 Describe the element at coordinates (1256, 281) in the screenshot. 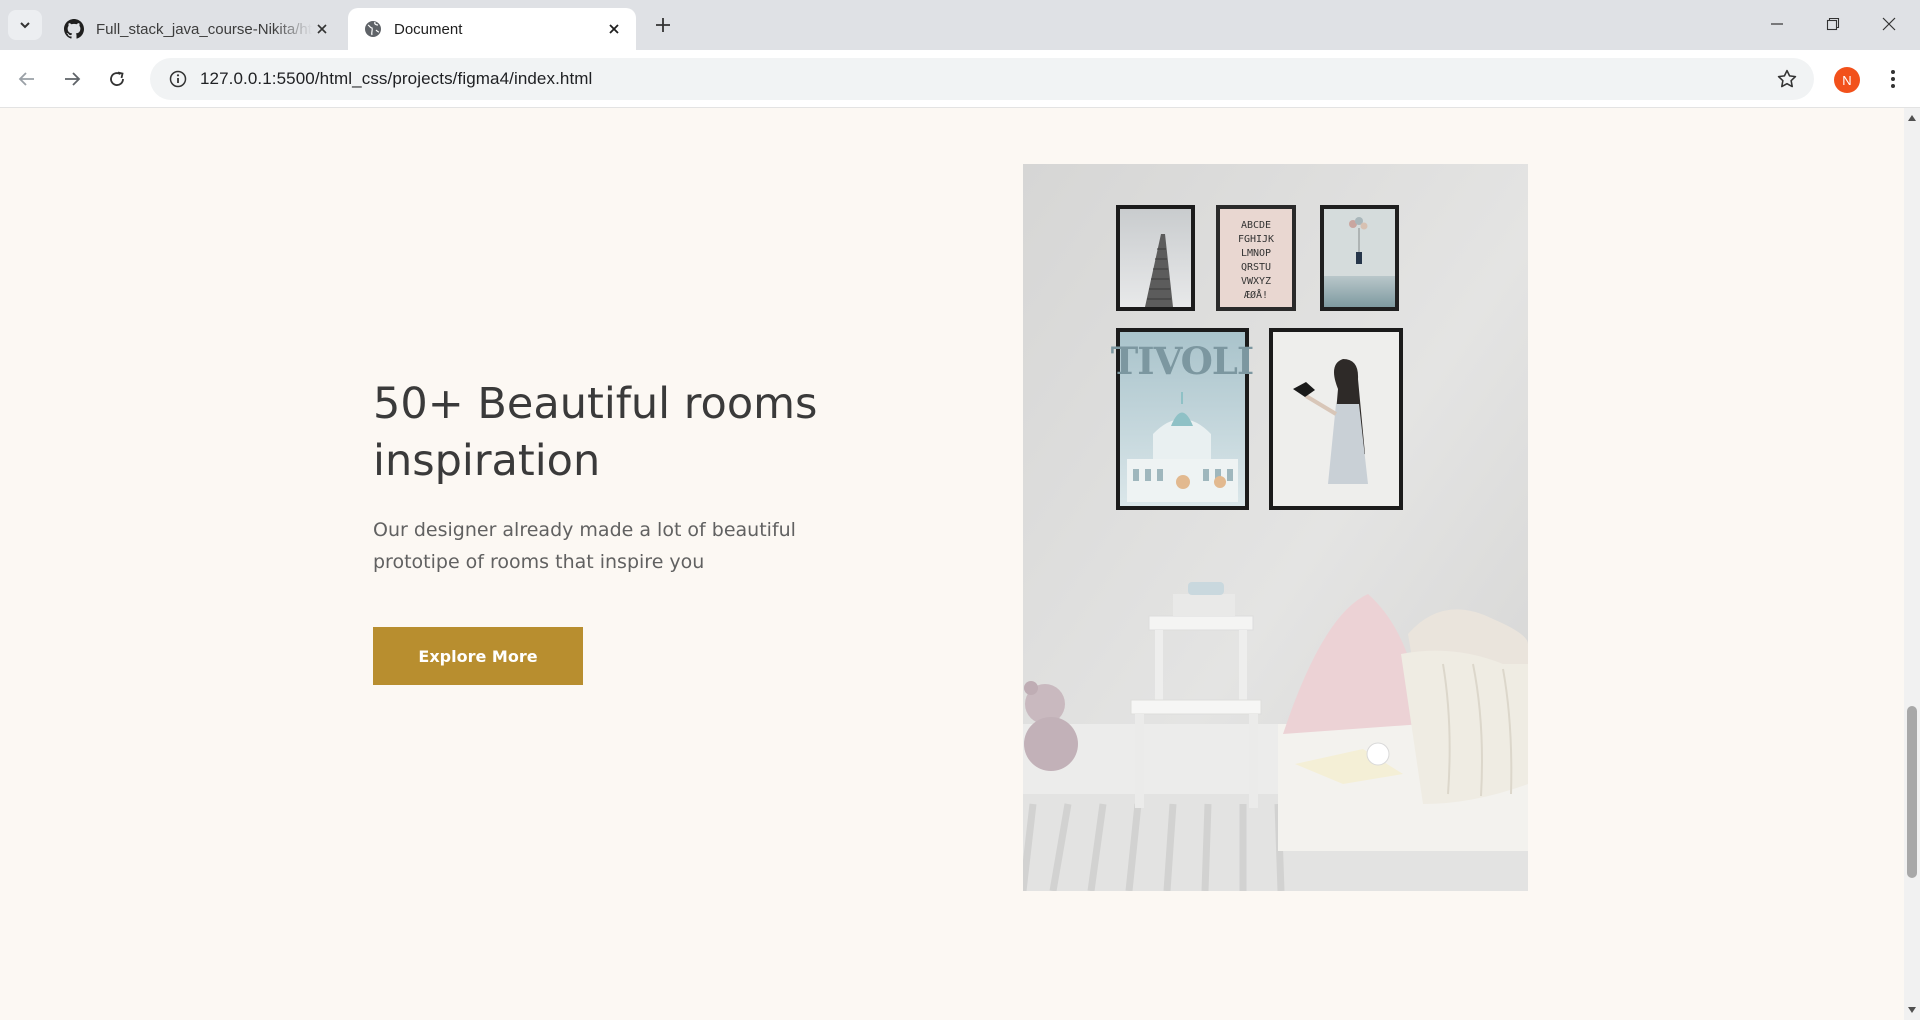

I see `alphabet-row: VWXYZ` at that location.